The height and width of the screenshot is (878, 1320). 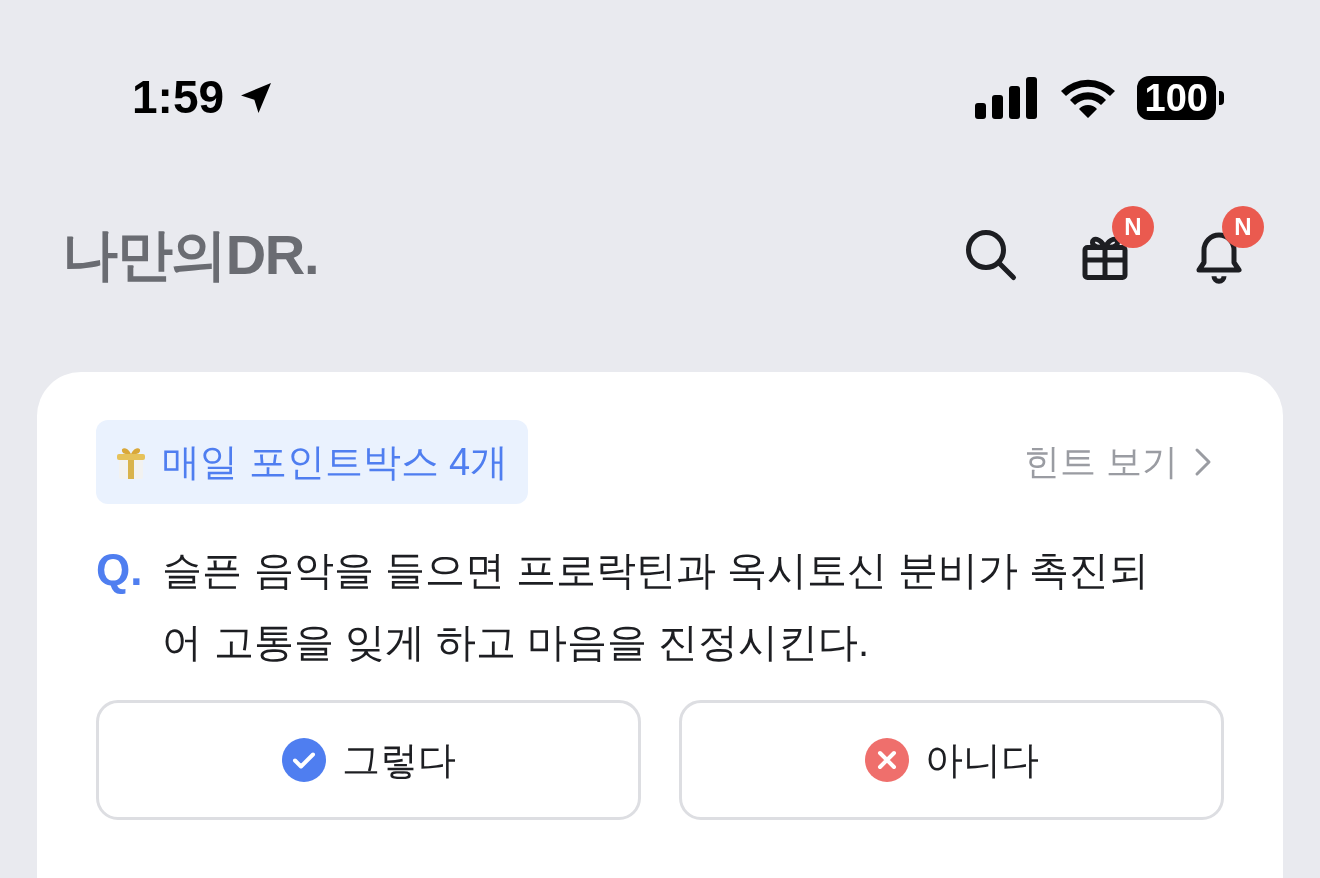 I want to click on reward-text: 매일 포인트박스 4개, so click(x=335, y=462).